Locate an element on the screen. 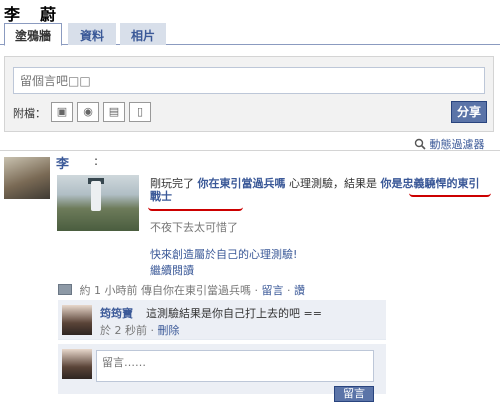  story-subtitle: 不夜下去太可惜了 is located at coordinates (194, 227).